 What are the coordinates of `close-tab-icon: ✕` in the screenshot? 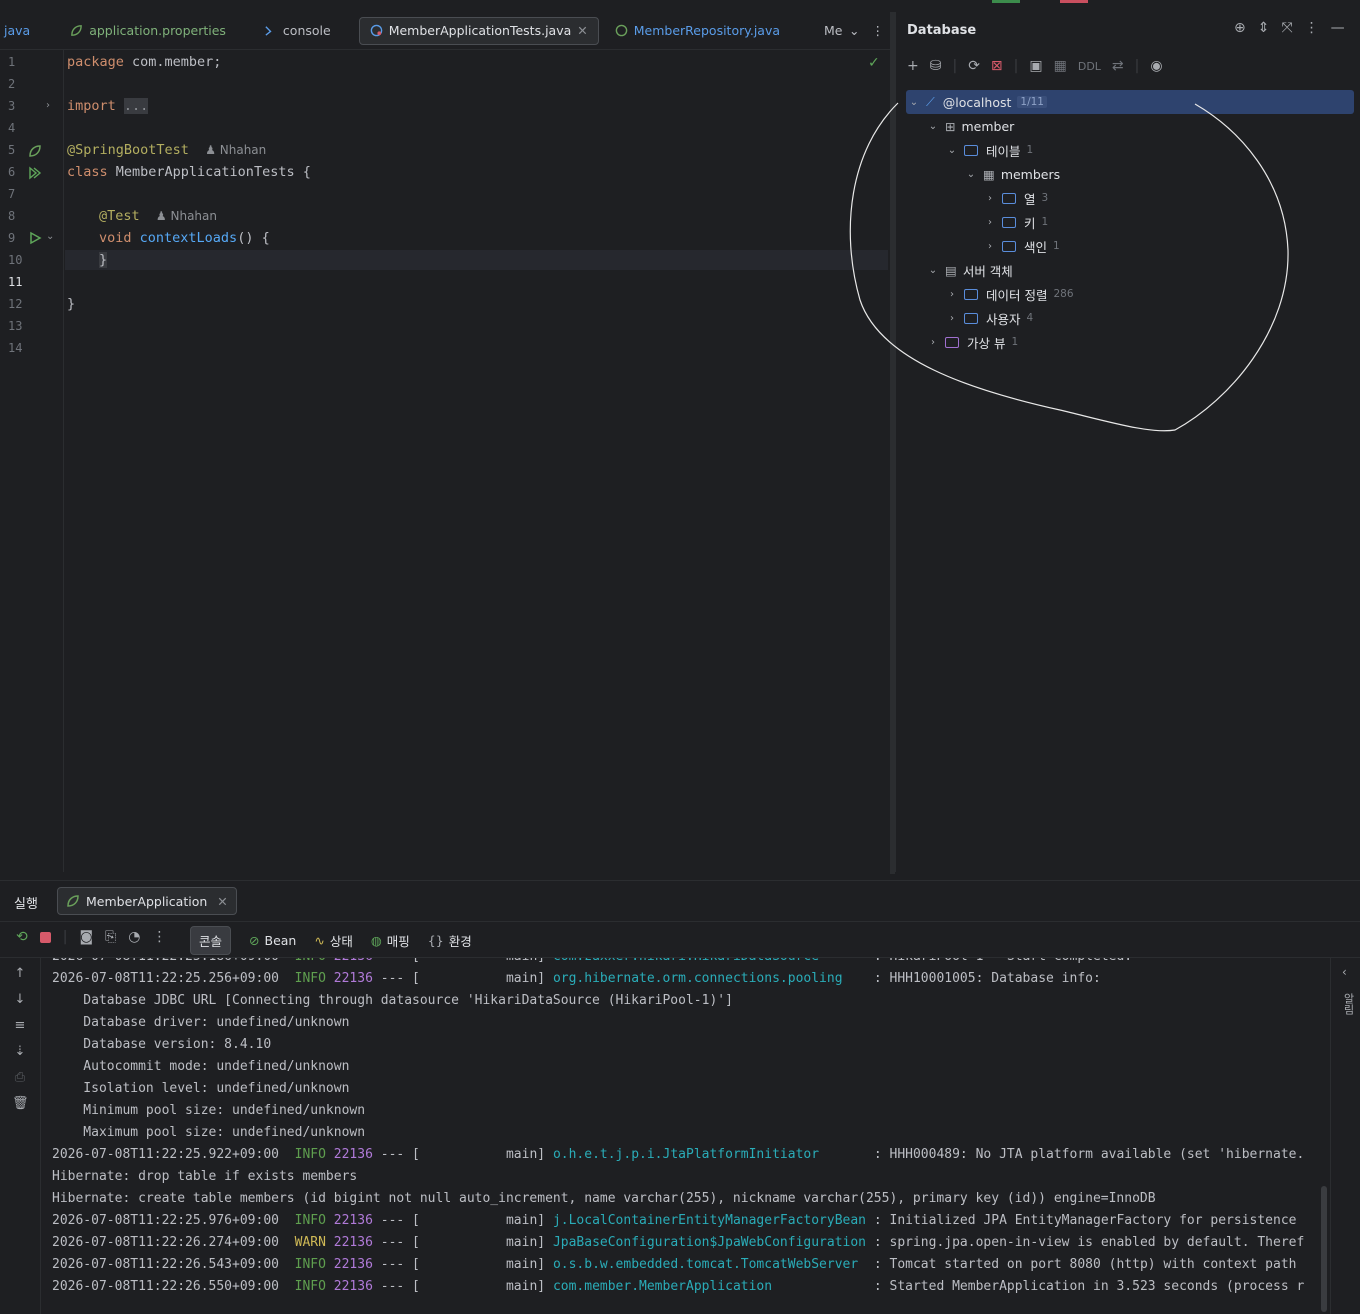 It's located at (582, 30).